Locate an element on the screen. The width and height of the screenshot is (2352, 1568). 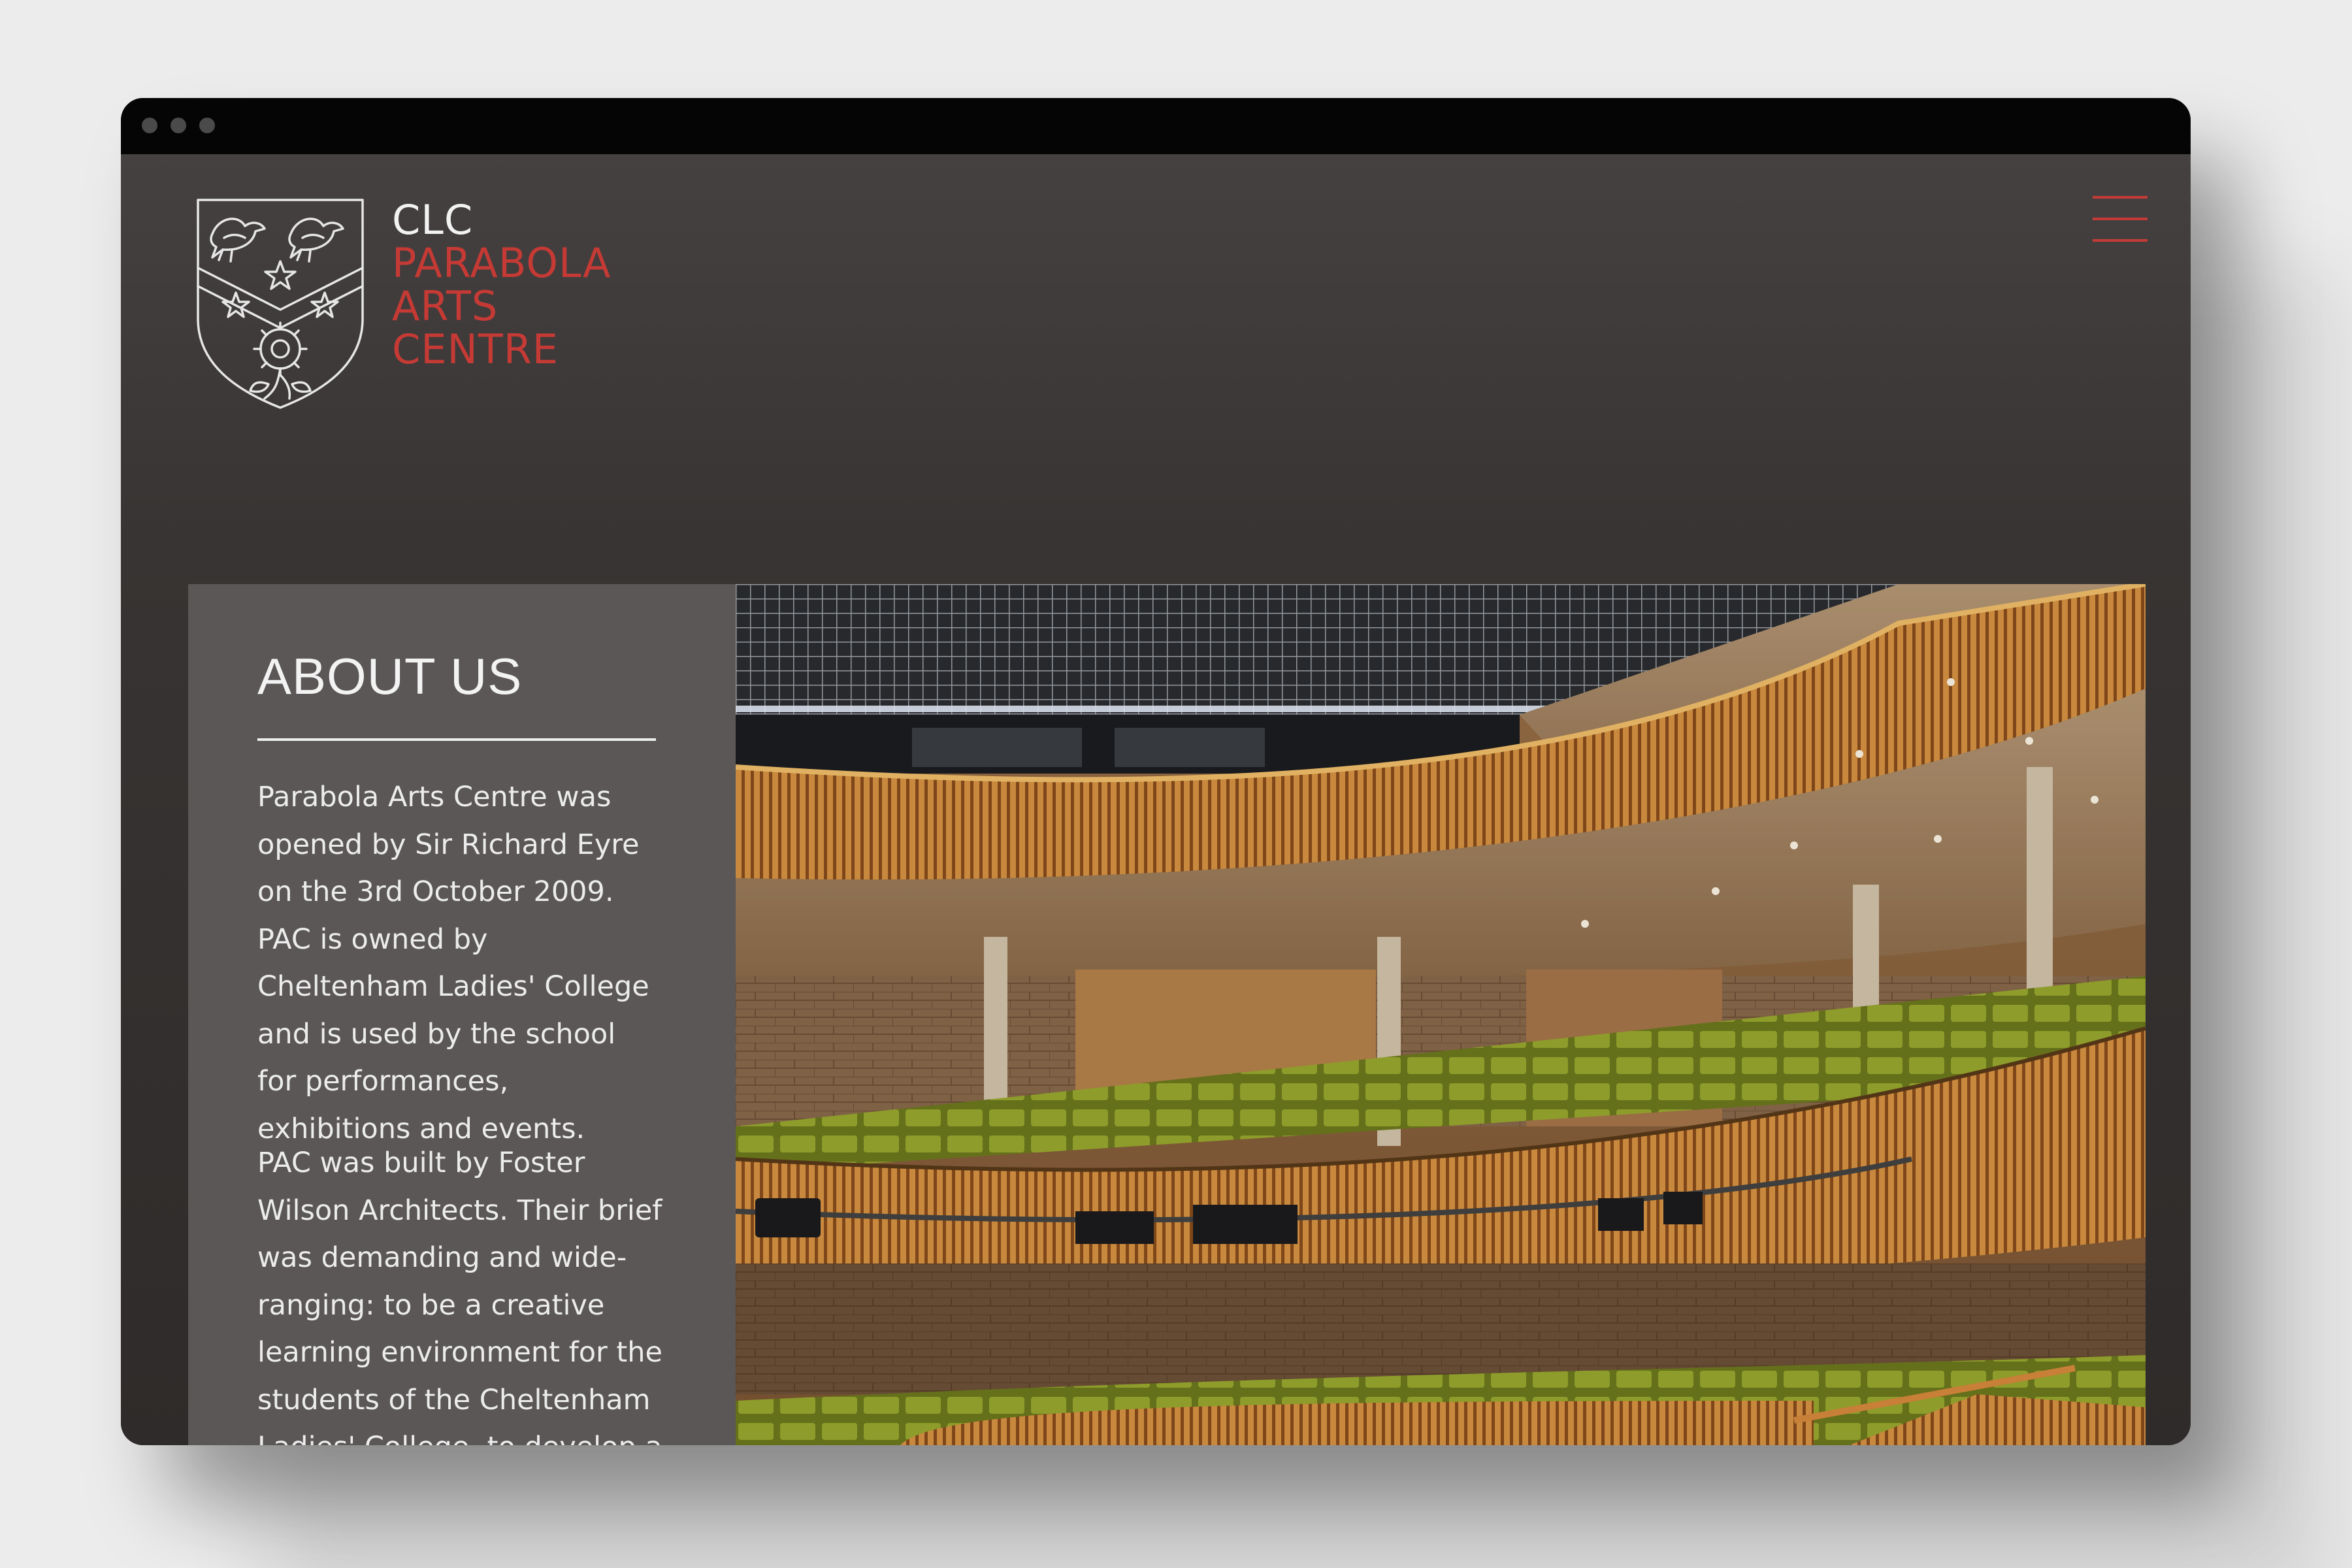
heading-divider is located at coordinates (456, 739).